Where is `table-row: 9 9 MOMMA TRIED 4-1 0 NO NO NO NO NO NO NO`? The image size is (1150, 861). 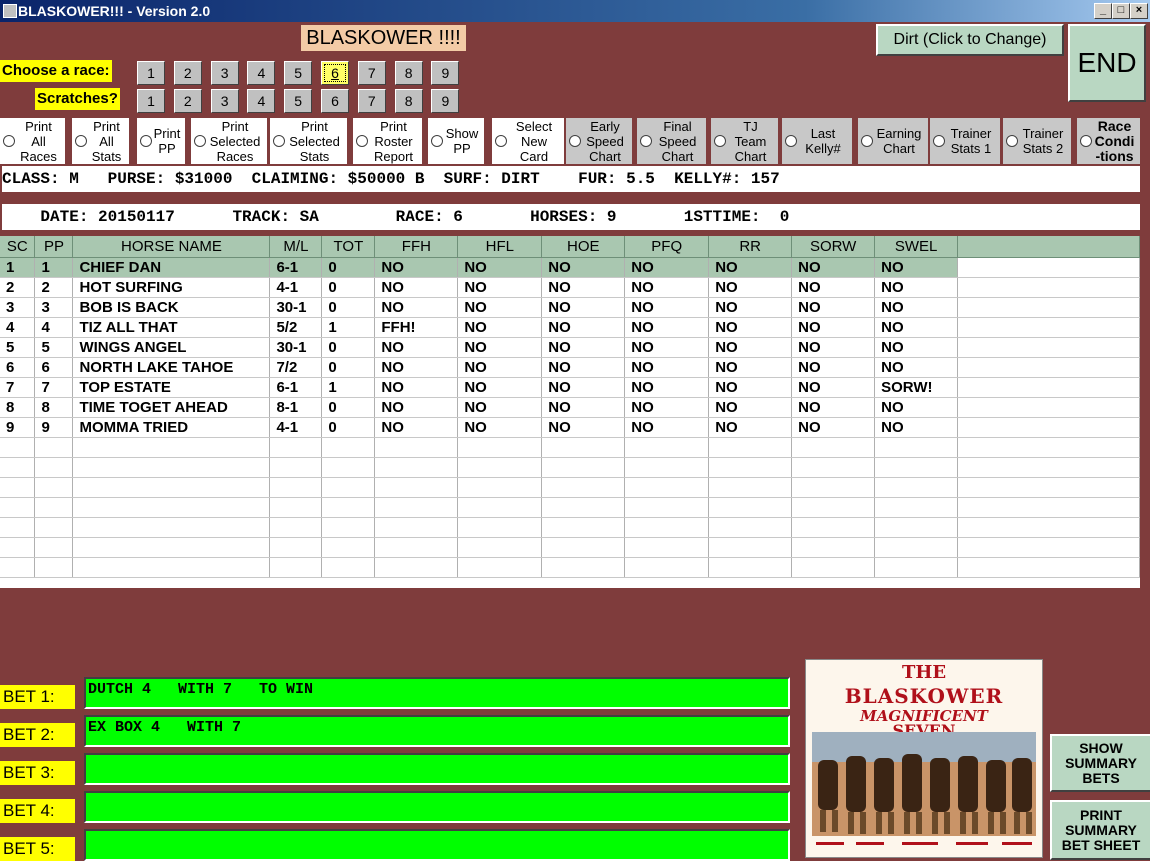
table-row: 9 9 MOMMA TRIED 4-1 0 NO NO NO NO NO NO NO is located at coordinates (570, 427).